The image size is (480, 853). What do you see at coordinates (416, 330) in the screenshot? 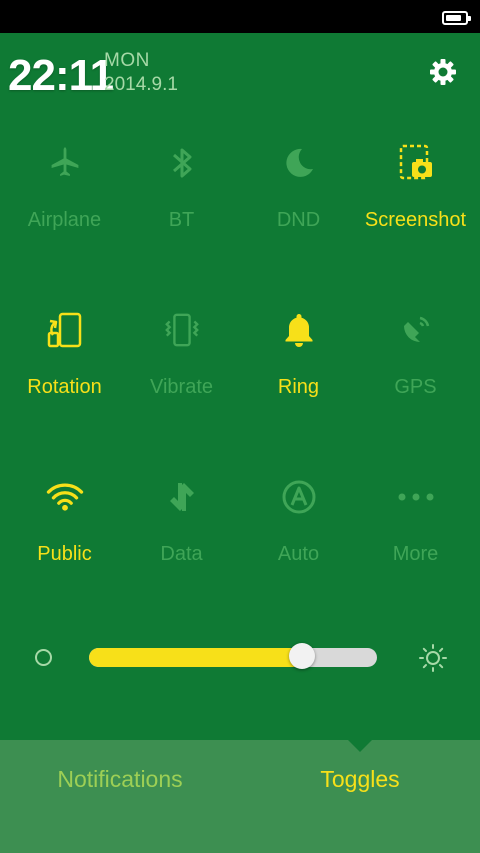
I see `gps-icon` at bounding box center [416, 330].